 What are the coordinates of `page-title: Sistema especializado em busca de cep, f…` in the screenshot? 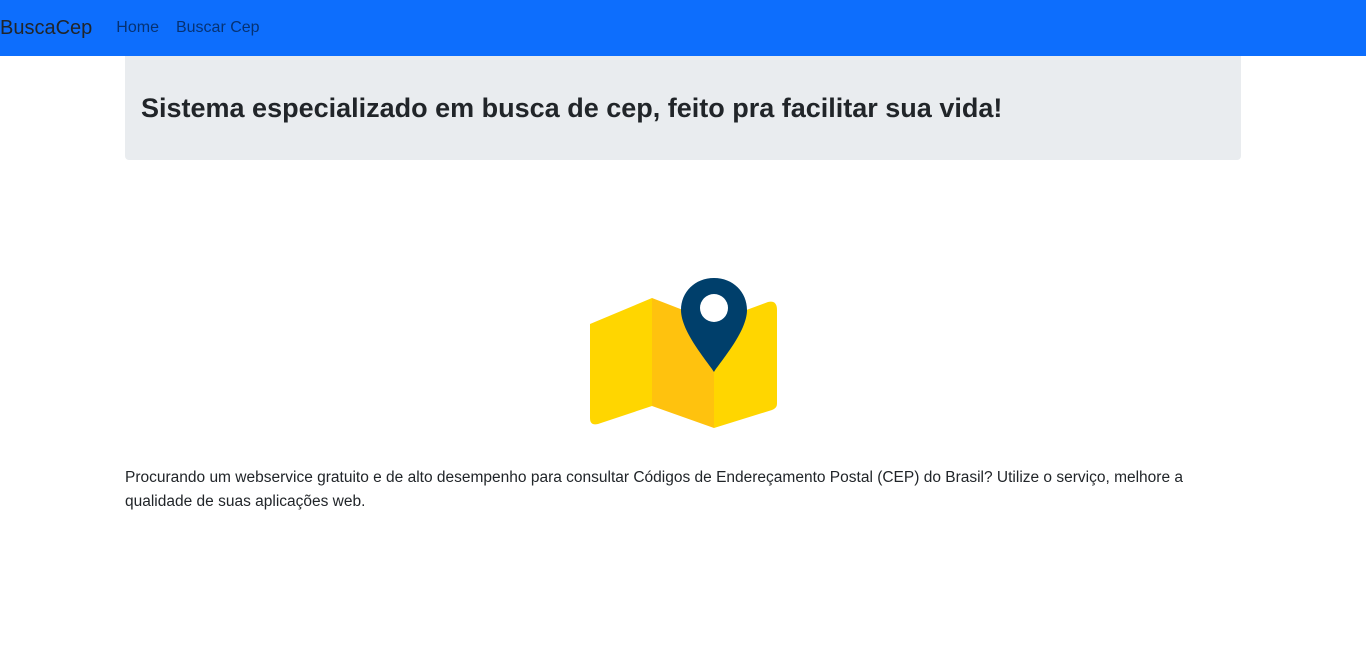 It's located at (572, 107).